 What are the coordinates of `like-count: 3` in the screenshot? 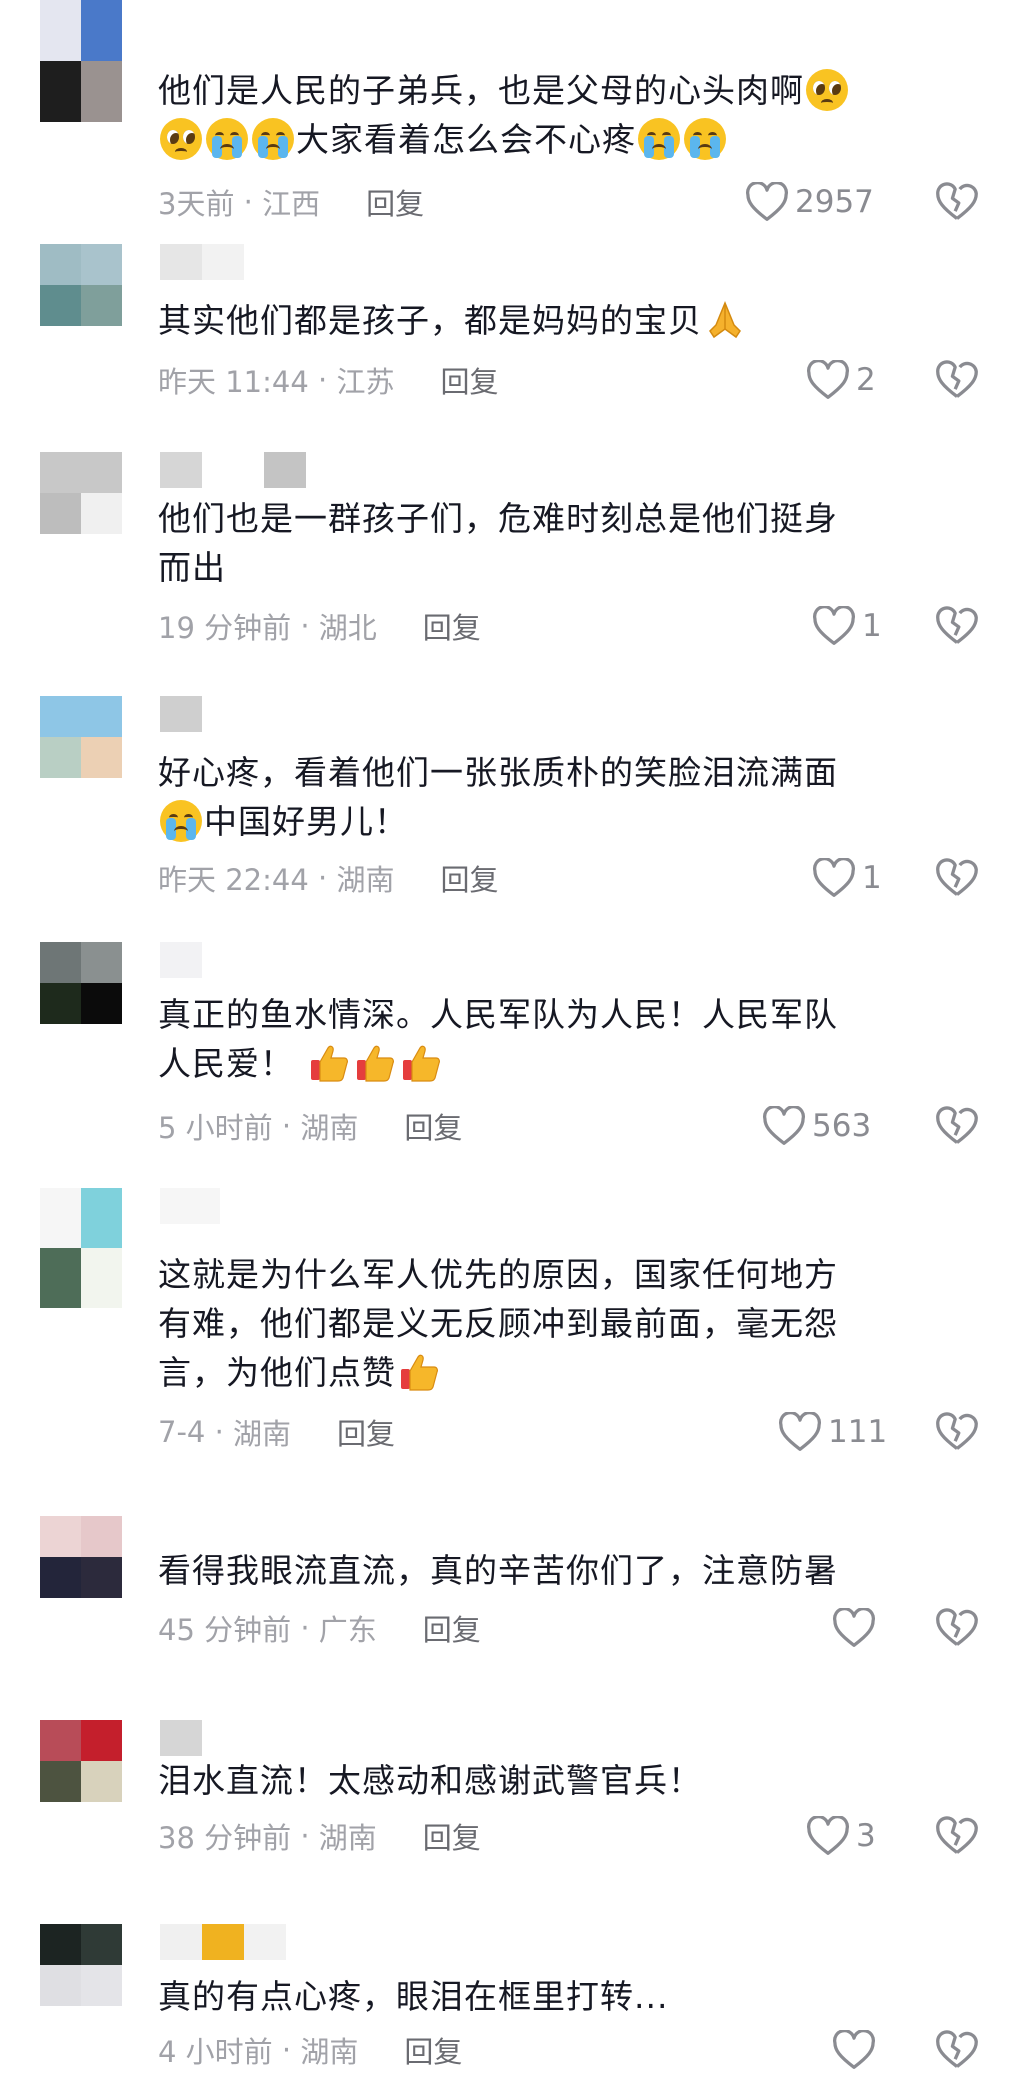 It's located at (866, 1836).